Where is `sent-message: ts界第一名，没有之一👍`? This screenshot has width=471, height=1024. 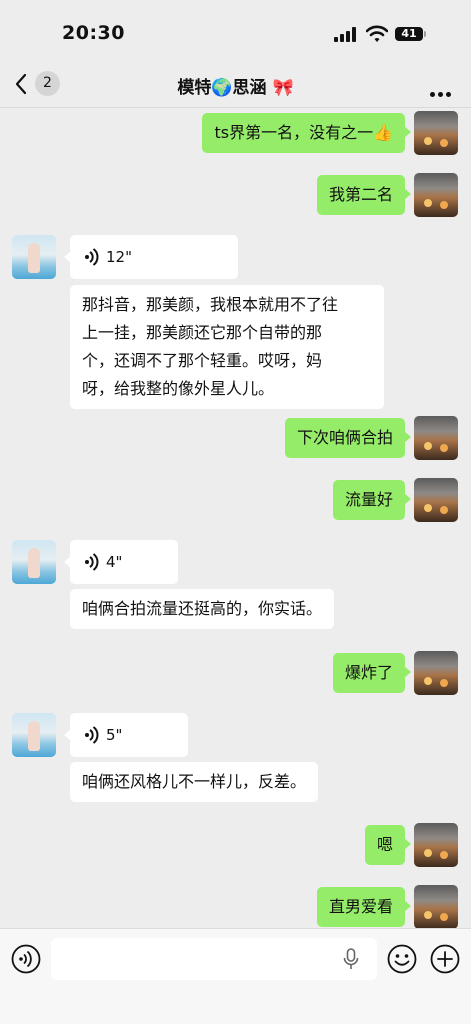 sent-message: ts界第一名，没有之一👍 is located at coordinates (306, 133).